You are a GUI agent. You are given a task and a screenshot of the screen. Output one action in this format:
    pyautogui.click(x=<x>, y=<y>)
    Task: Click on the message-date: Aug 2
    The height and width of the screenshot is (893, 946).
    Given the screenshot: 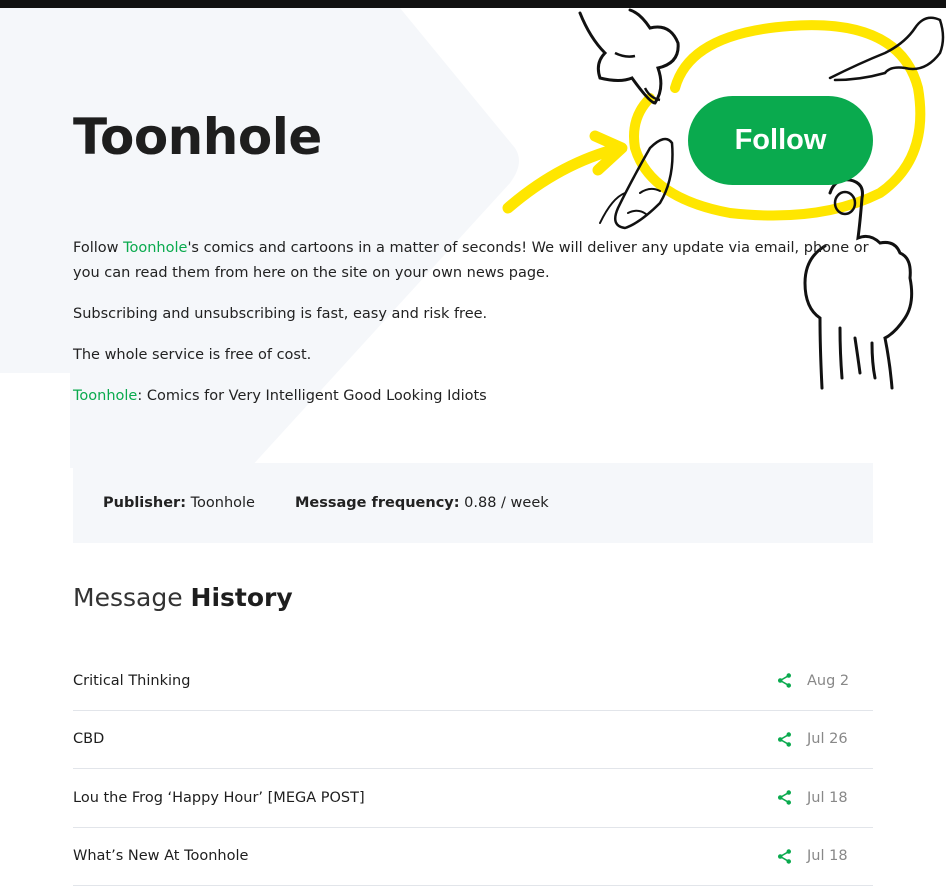 What is the action you would take?
    pyautogui.click(x=828, y=680)
    